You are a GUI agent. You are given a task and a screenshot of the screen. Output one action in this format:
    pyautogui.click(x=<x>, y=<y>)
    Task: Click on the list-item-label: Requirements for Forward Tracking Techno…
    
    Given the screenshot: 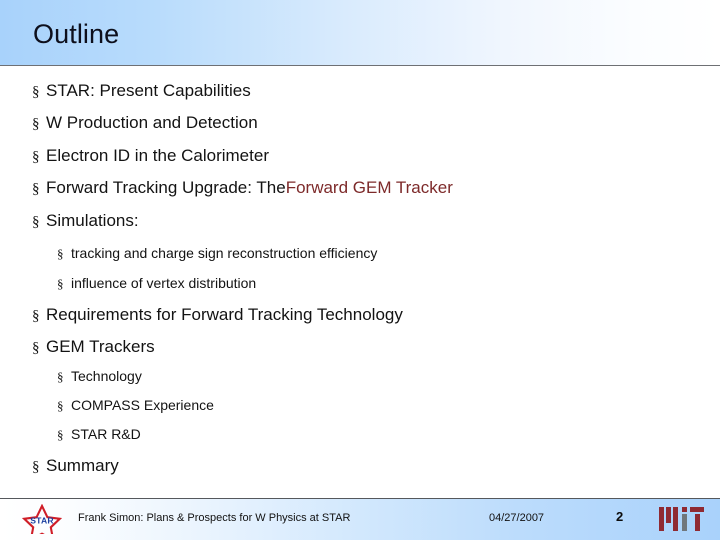 What is the action you would take?
    pyautogui.click(x=224, y=314)
    